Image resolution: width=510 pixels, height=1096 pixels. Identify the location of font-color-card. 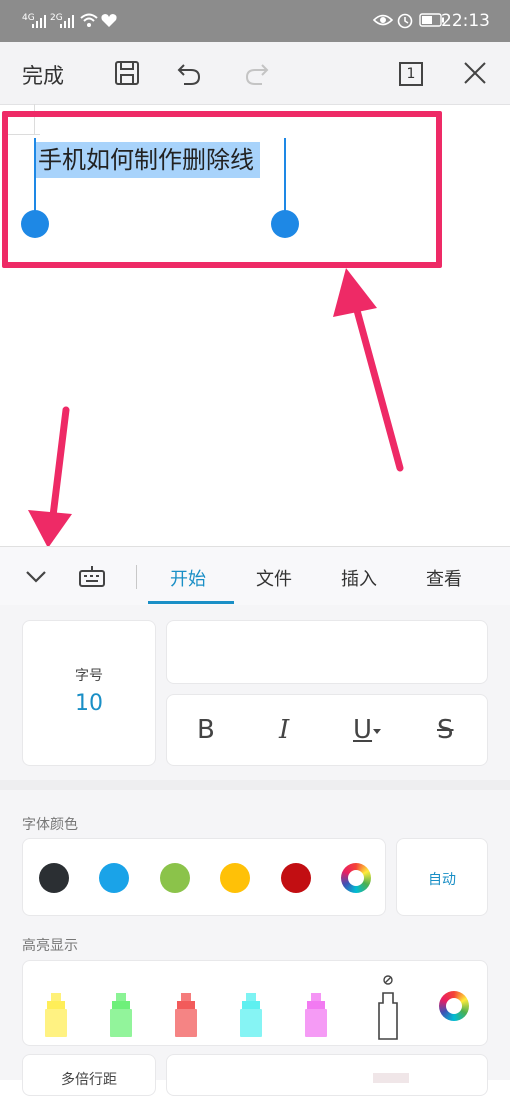
(204, 877).